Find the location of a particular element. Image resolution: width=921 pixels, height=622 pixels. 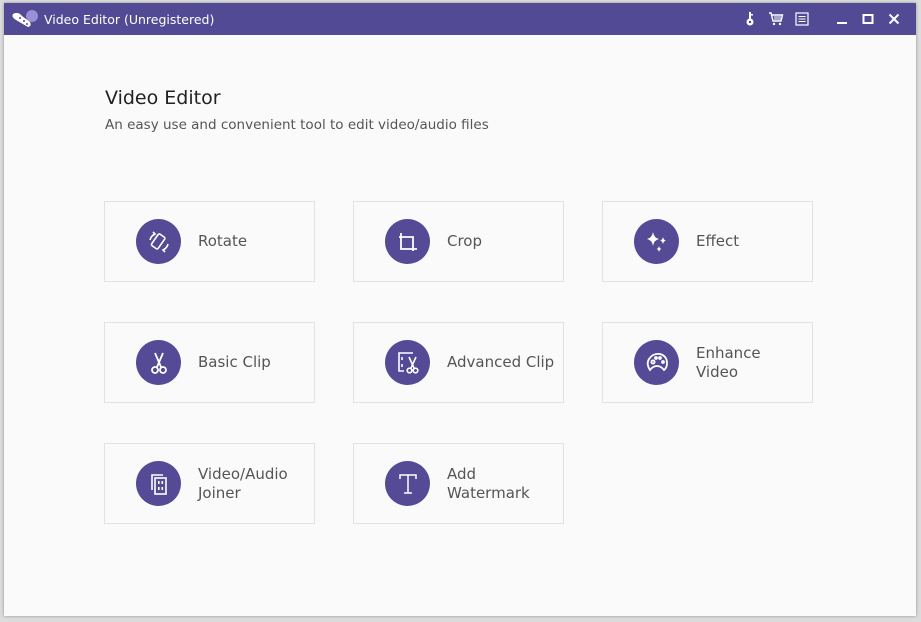

tool-label: Basic Clip is located at coordinates (234, 362).